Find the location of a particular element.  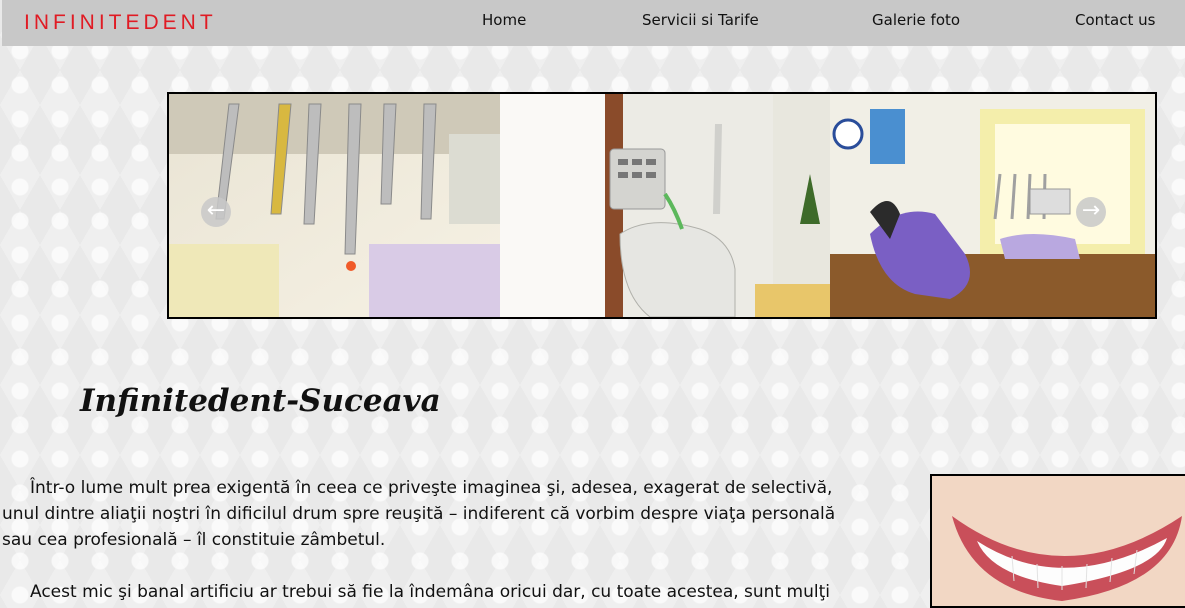

slide-dental-office is located at coordinates (992, 205).